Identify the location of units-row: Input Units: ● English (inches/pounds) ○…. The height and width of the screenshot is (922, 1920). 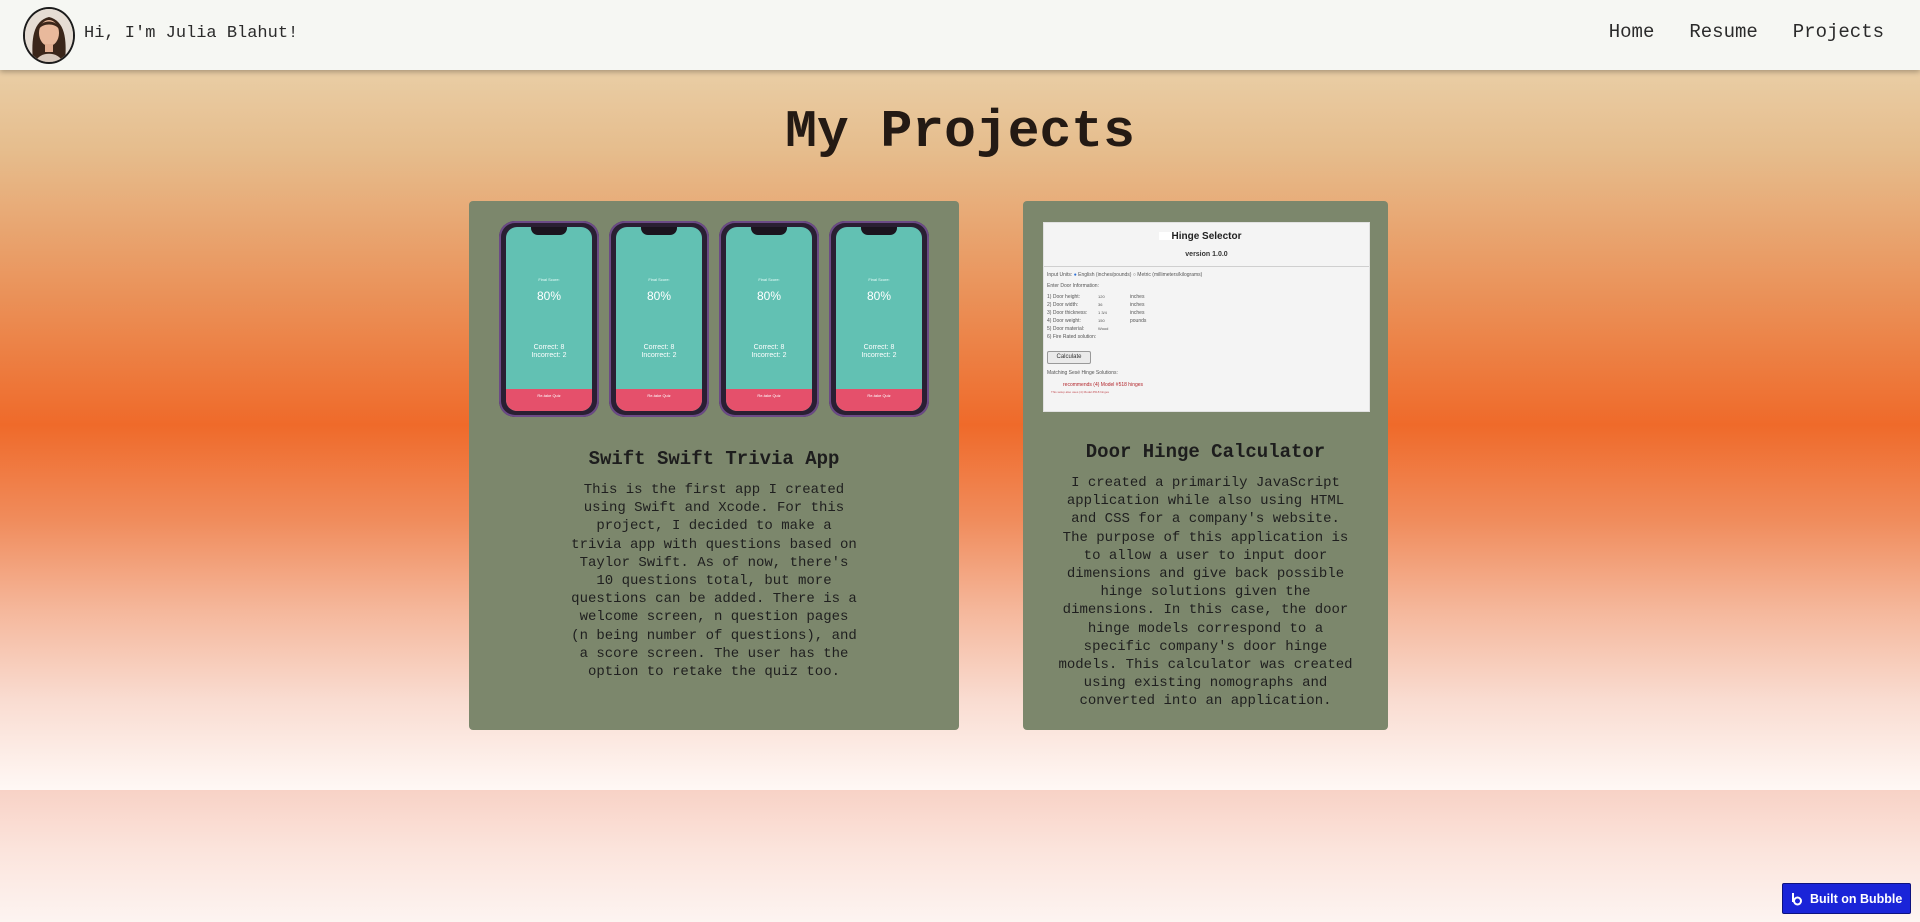
(1124, 275).